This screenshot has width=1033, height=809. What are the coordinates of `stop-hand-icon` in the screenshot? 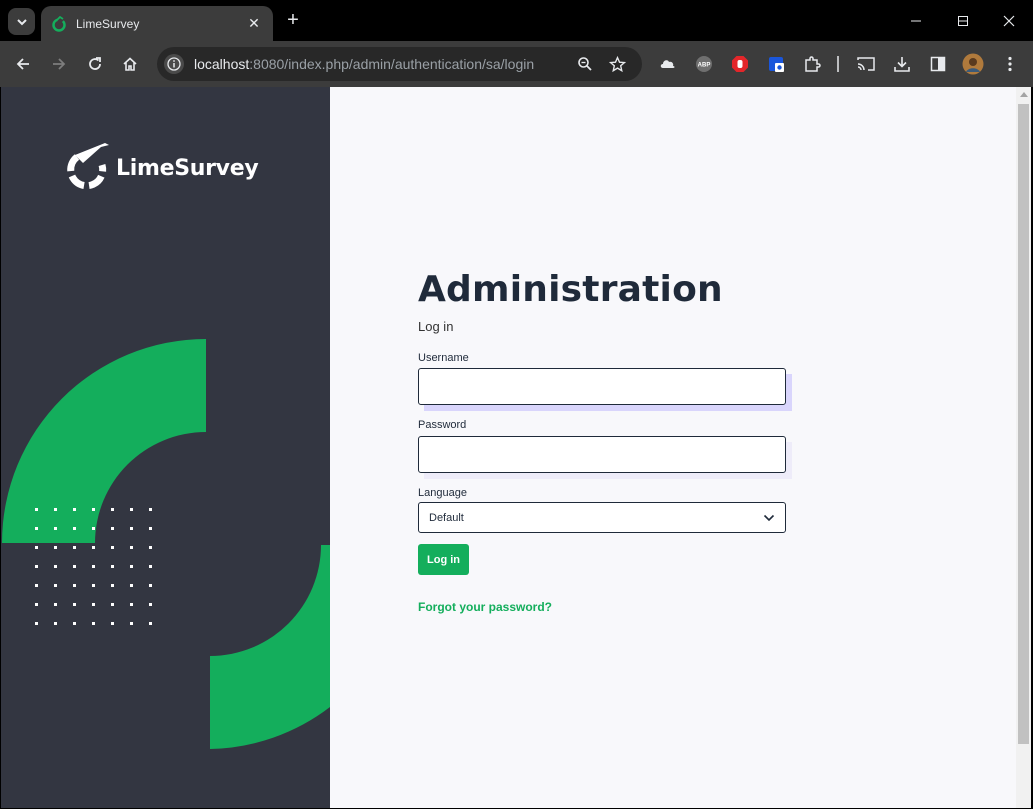 It's located at (740, 64).